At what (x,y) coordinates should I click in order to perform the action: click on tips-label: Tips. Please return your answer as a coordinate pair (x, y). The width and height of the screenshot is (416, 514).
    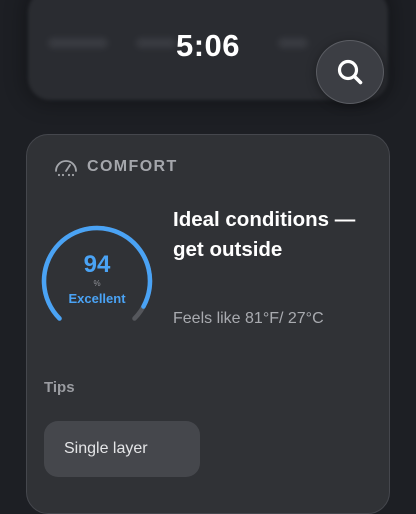
    Looking at the image, I should click on (59, 387).